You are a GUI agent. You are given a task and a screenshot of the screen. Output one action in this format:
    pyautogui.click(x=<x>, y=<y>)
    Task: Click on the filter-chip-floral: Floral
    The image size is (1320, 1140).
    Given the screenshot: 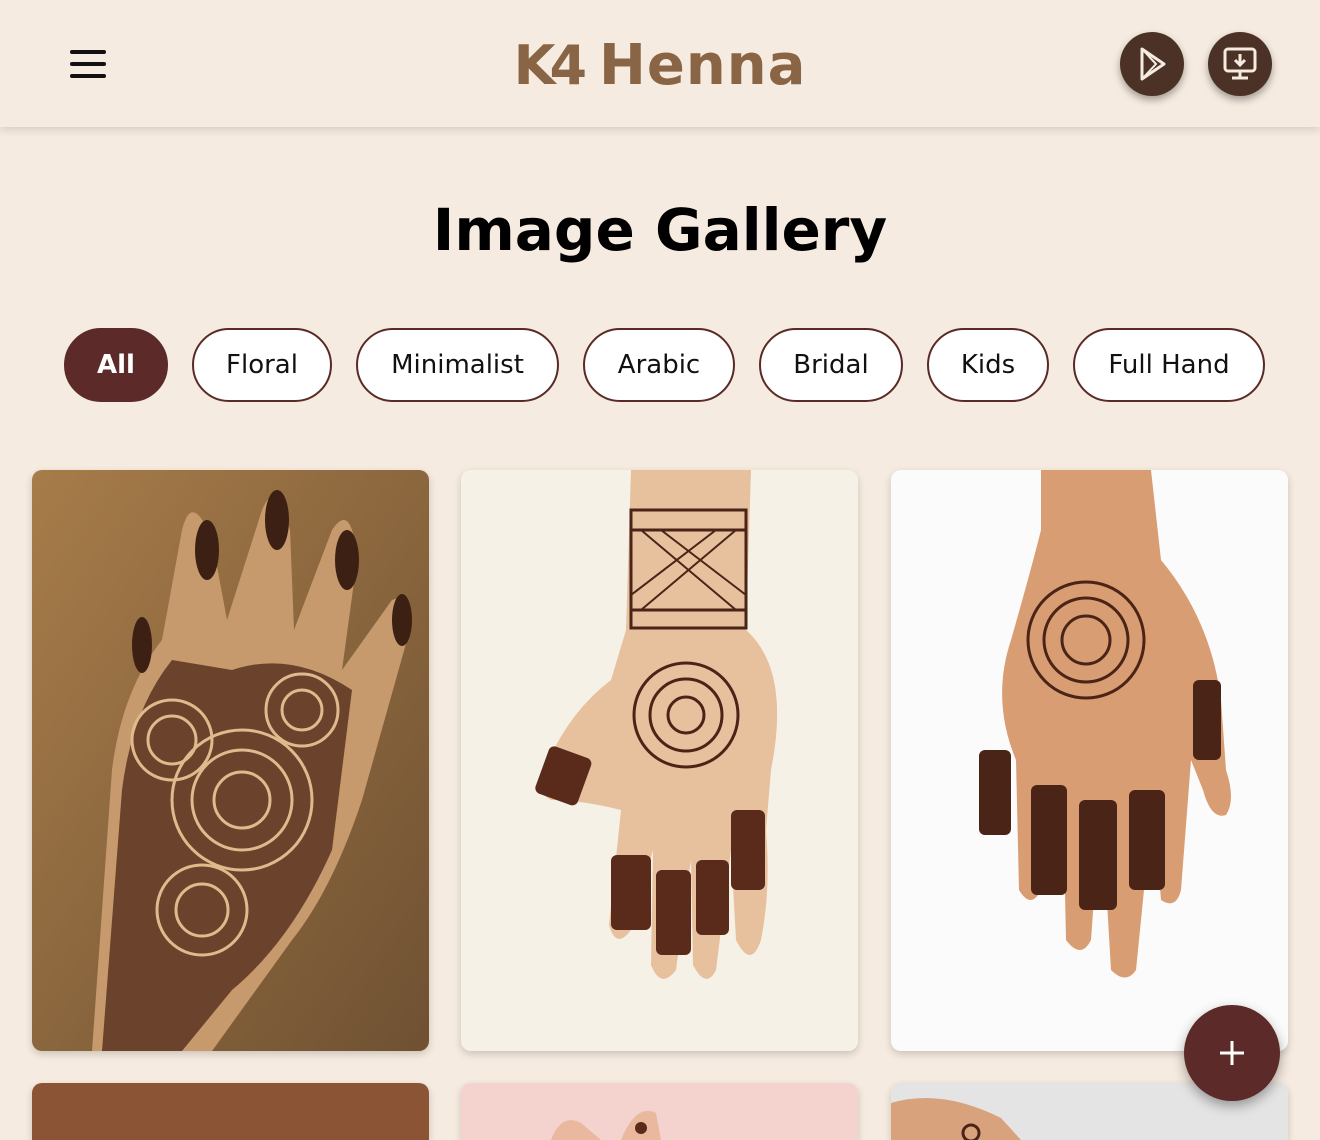 What is the action you would take?
    pyautogui.click(x=262, y=365)
    